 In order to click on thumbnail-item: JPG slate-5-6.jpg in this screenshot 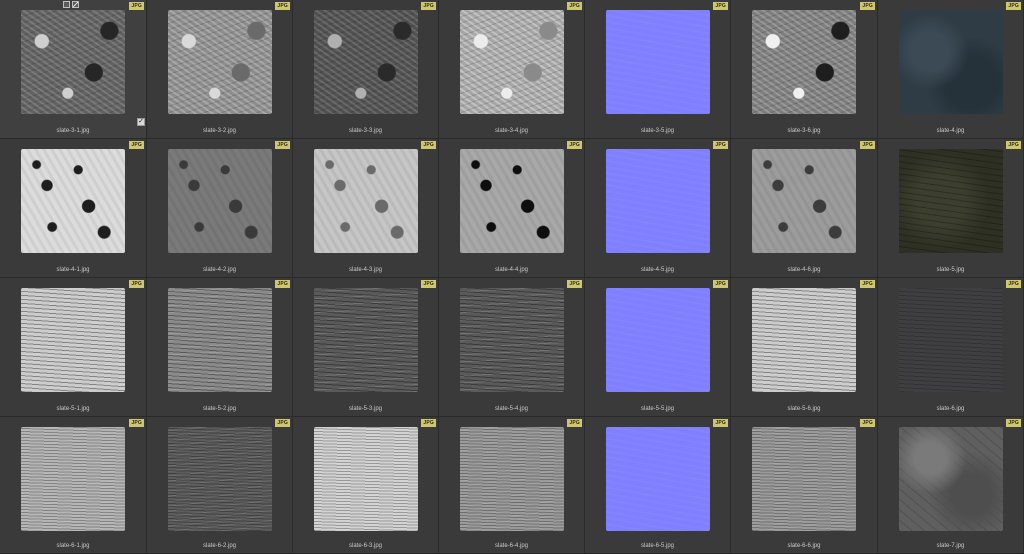, I will do `click(804, 347)`.